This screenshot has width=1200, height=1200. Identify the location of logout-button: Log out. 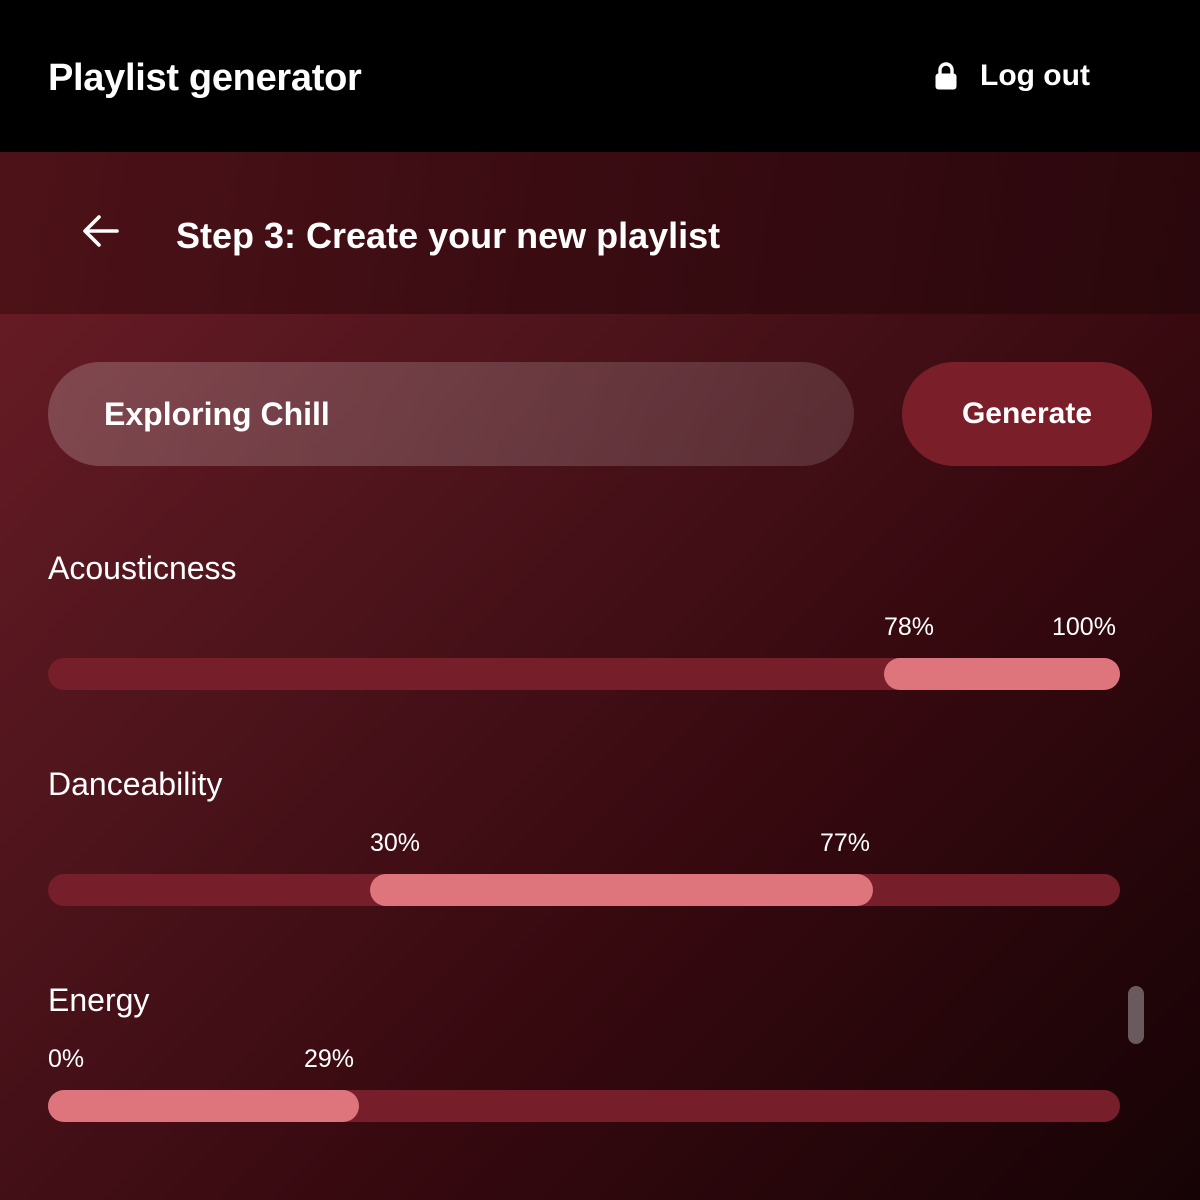
(1012, 76).